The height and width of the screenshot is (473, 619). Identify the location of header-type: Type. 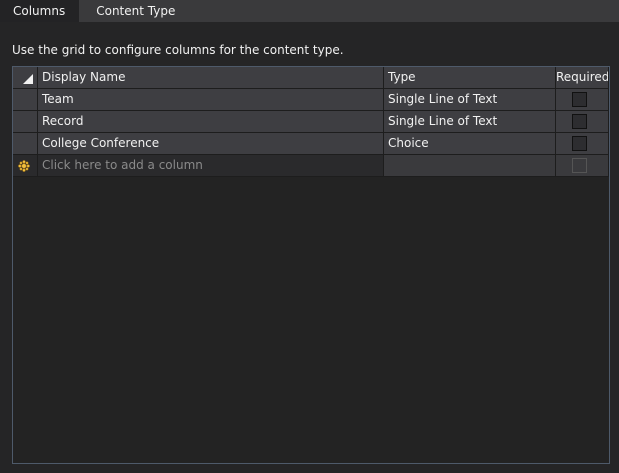
(470, 78).